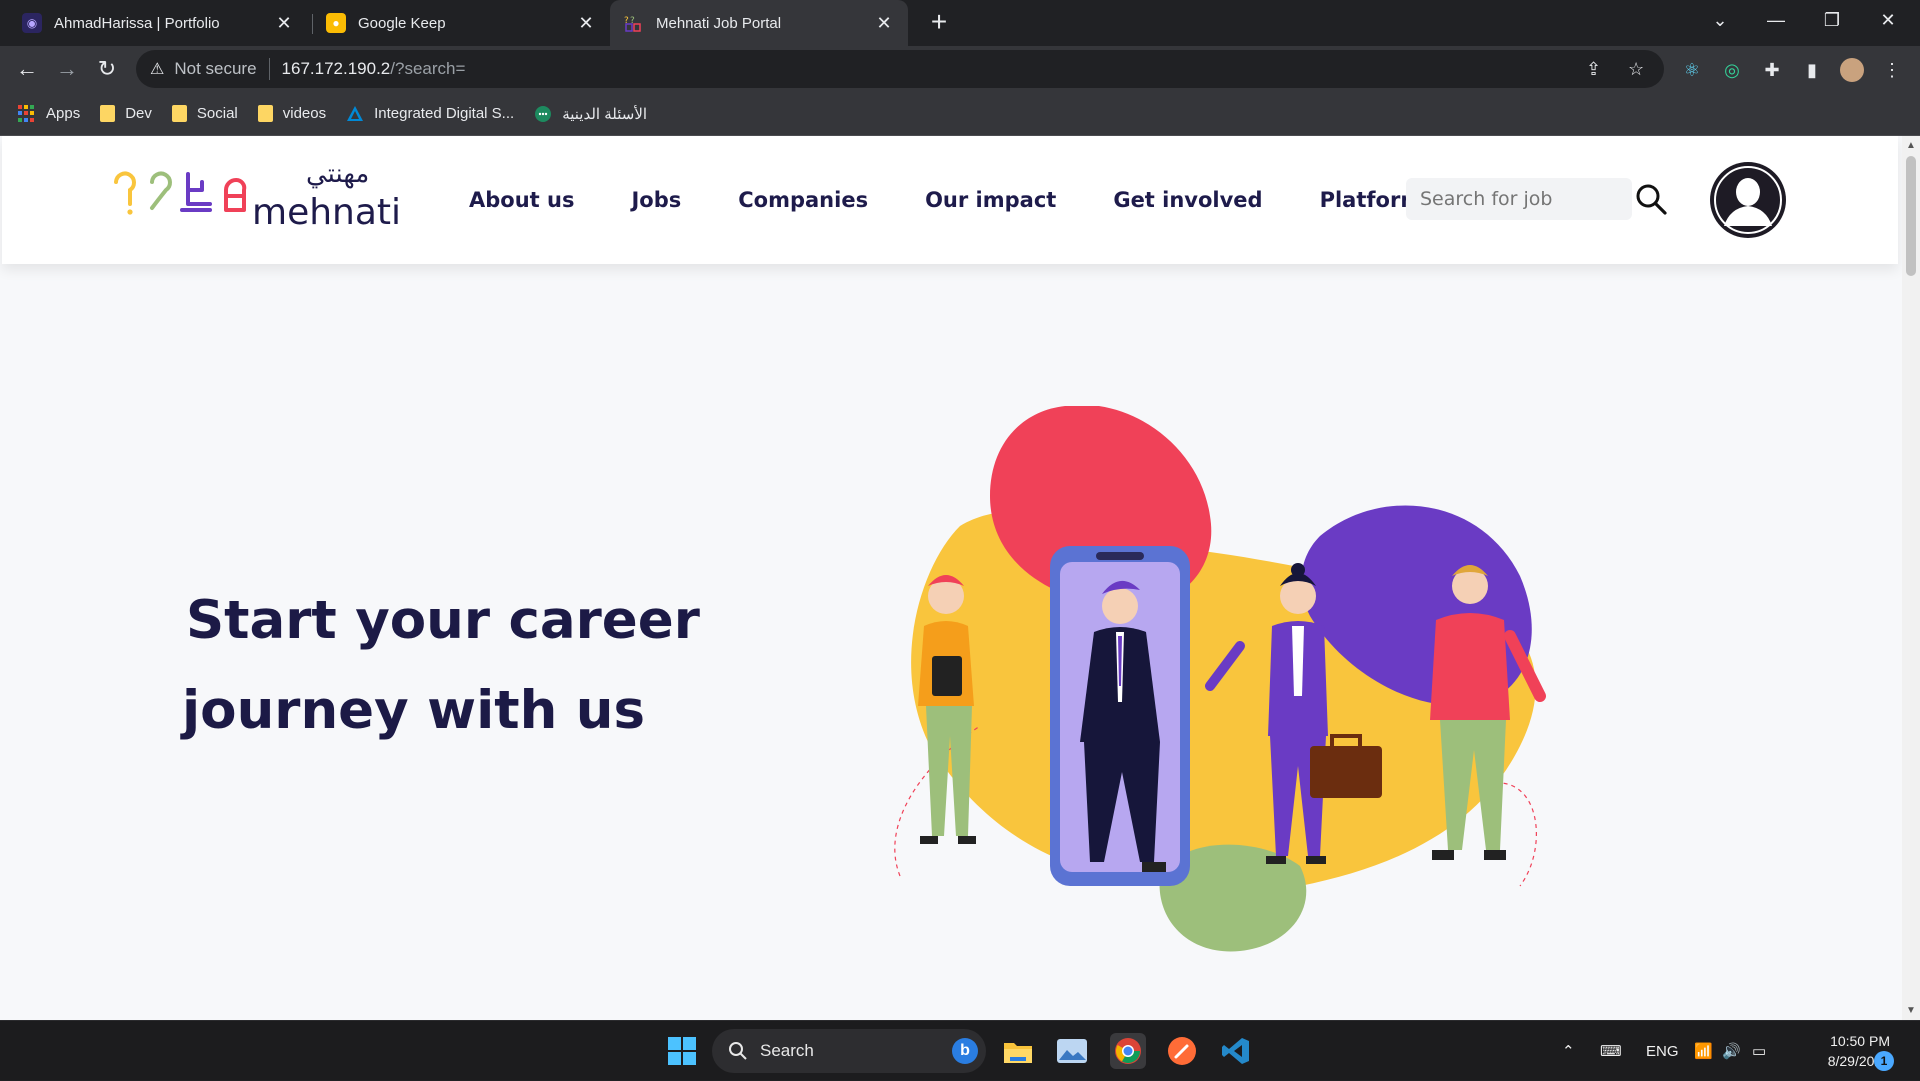  What do you see at coordinates (355, 114) in the screenshot?
I see `azure-icon` at bounding box center [355, 114].